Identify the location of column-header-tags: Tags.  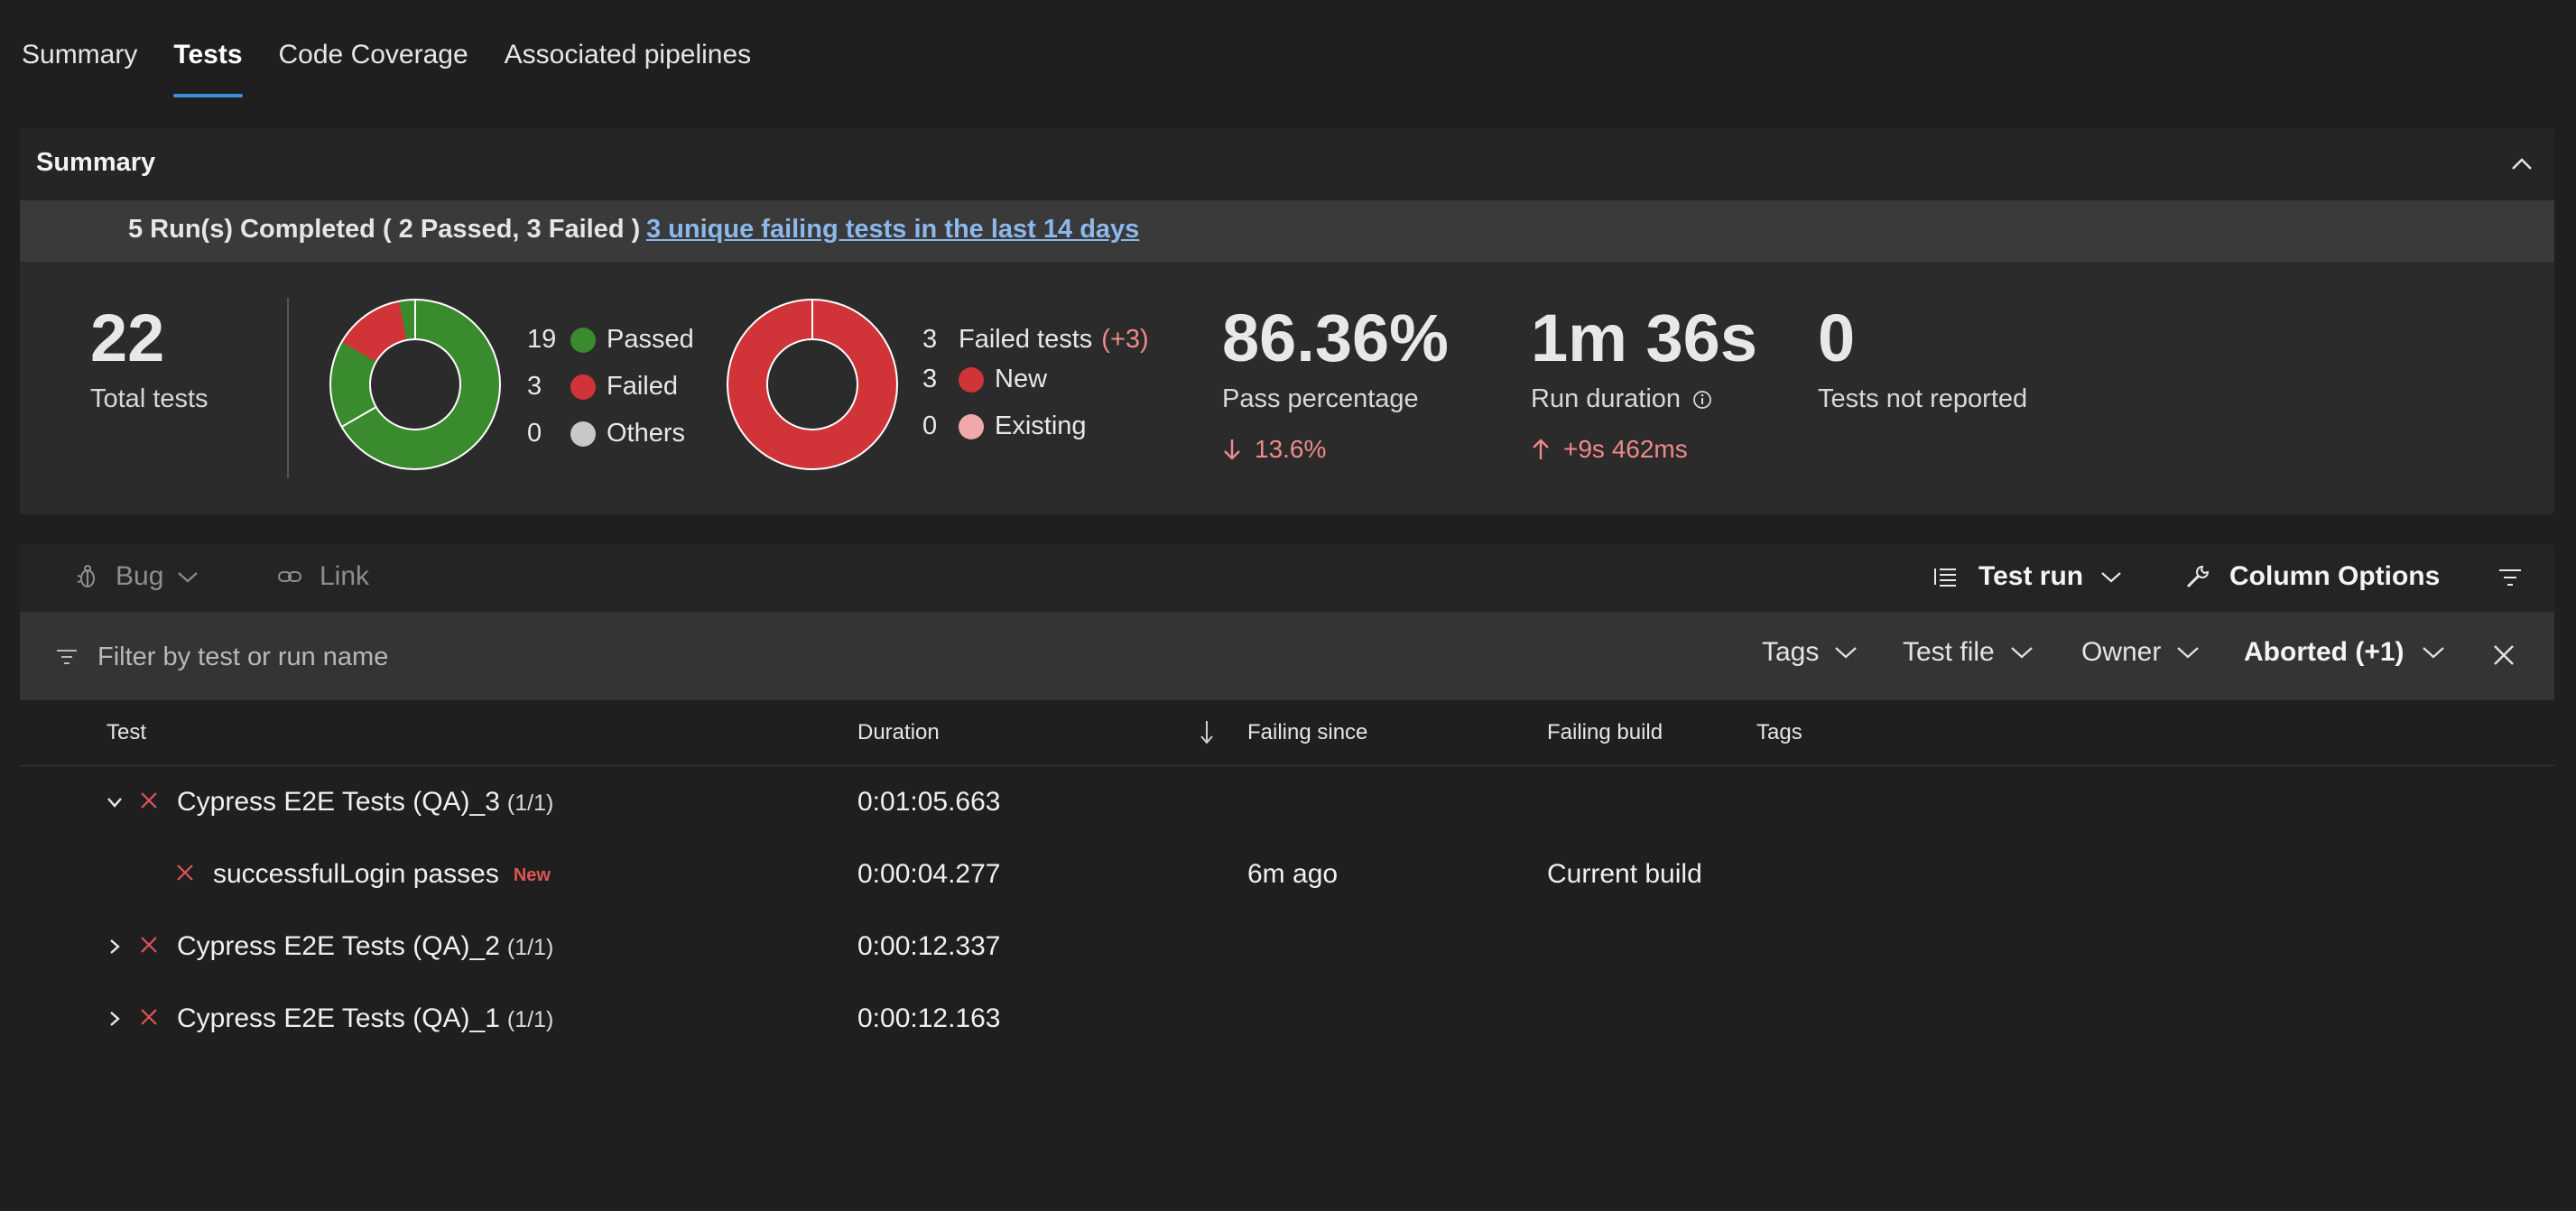
(1779, 732).